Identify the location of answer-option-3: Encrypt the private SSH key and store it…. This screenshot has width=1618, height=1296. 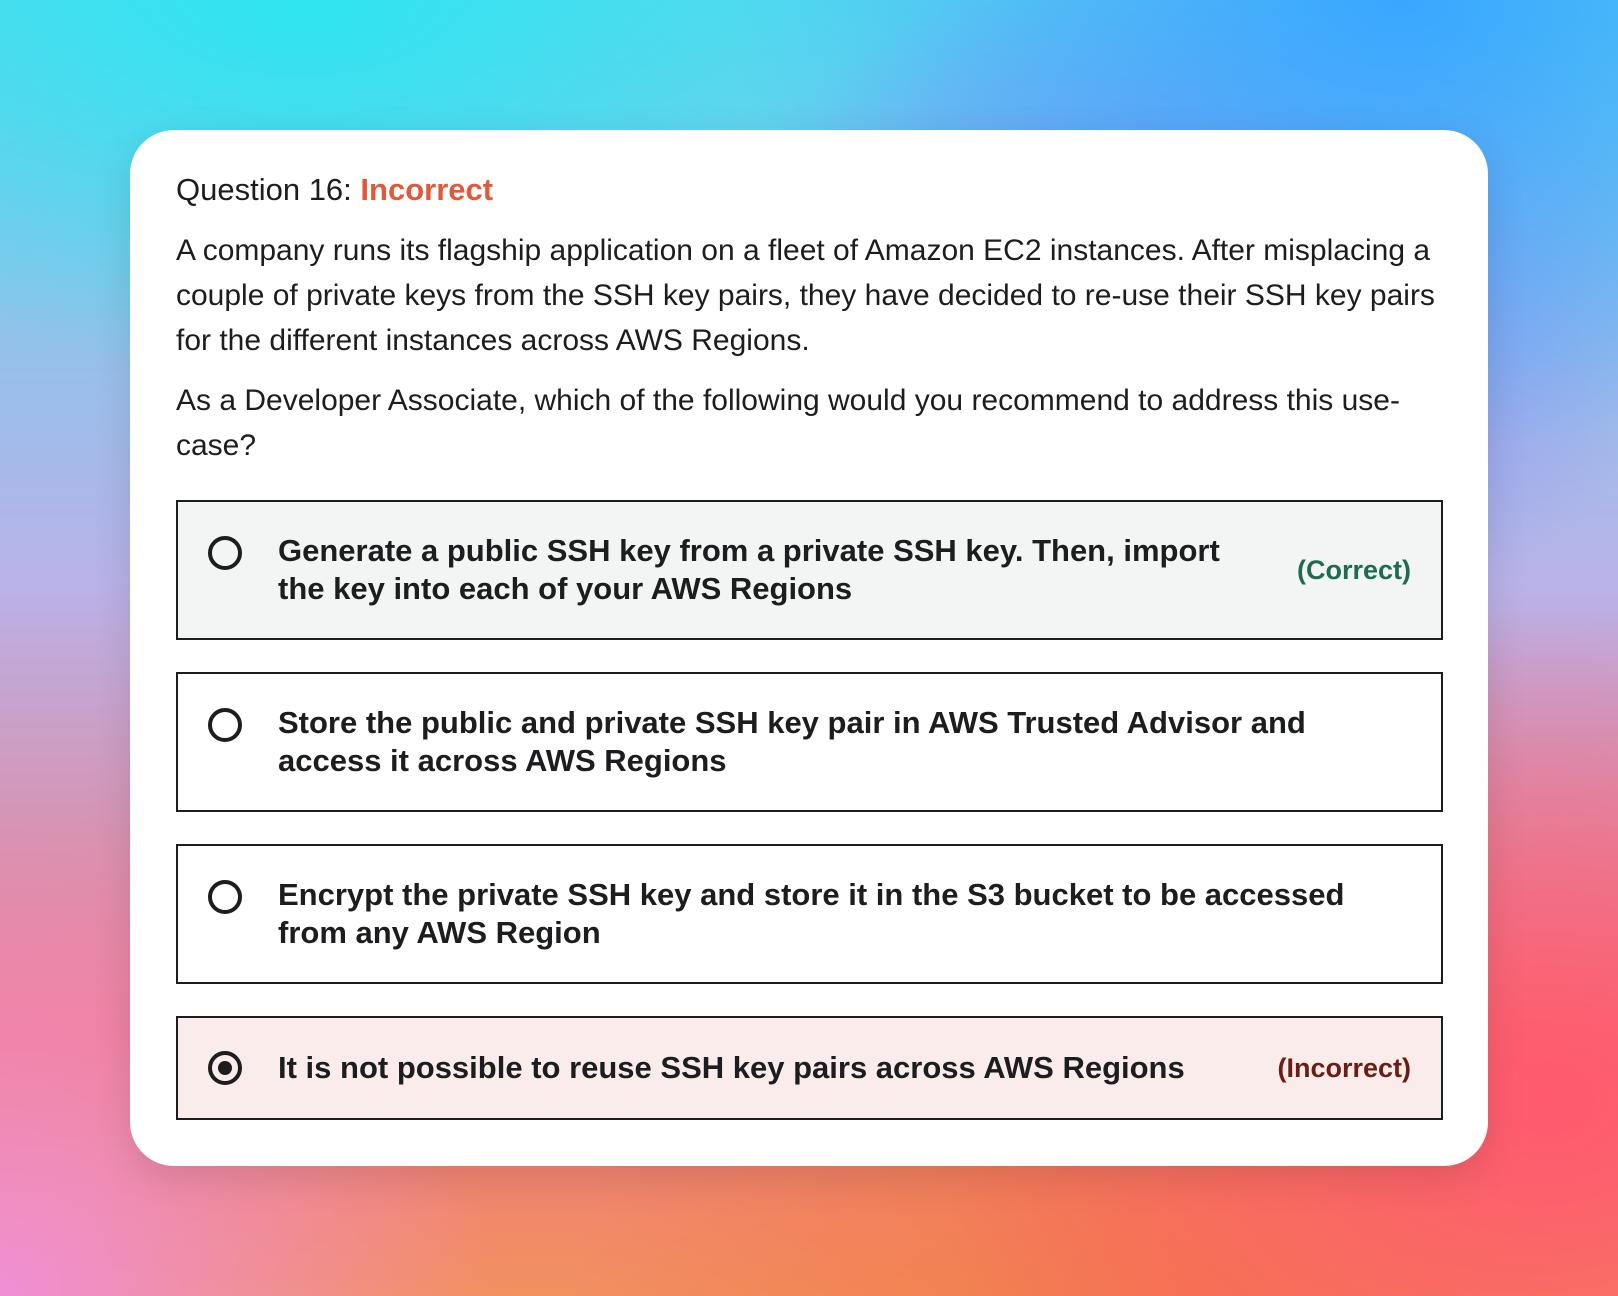
(809, 914).